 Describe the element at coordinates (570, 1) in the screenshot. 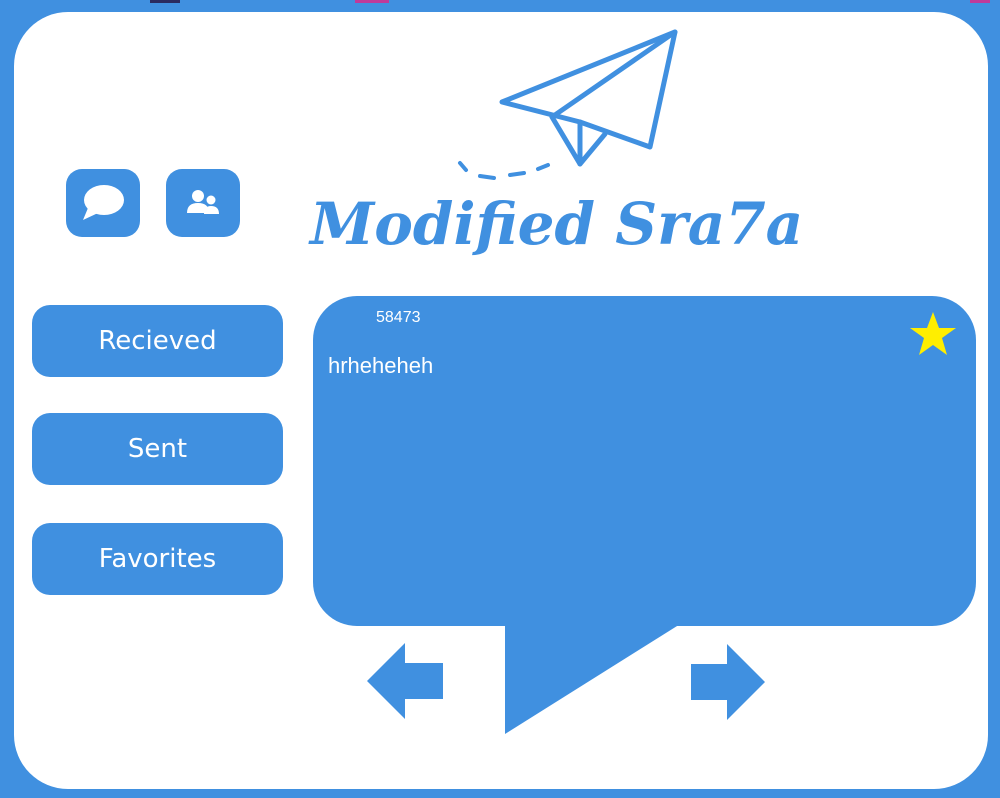

I see `top-edge-marks` at that location.